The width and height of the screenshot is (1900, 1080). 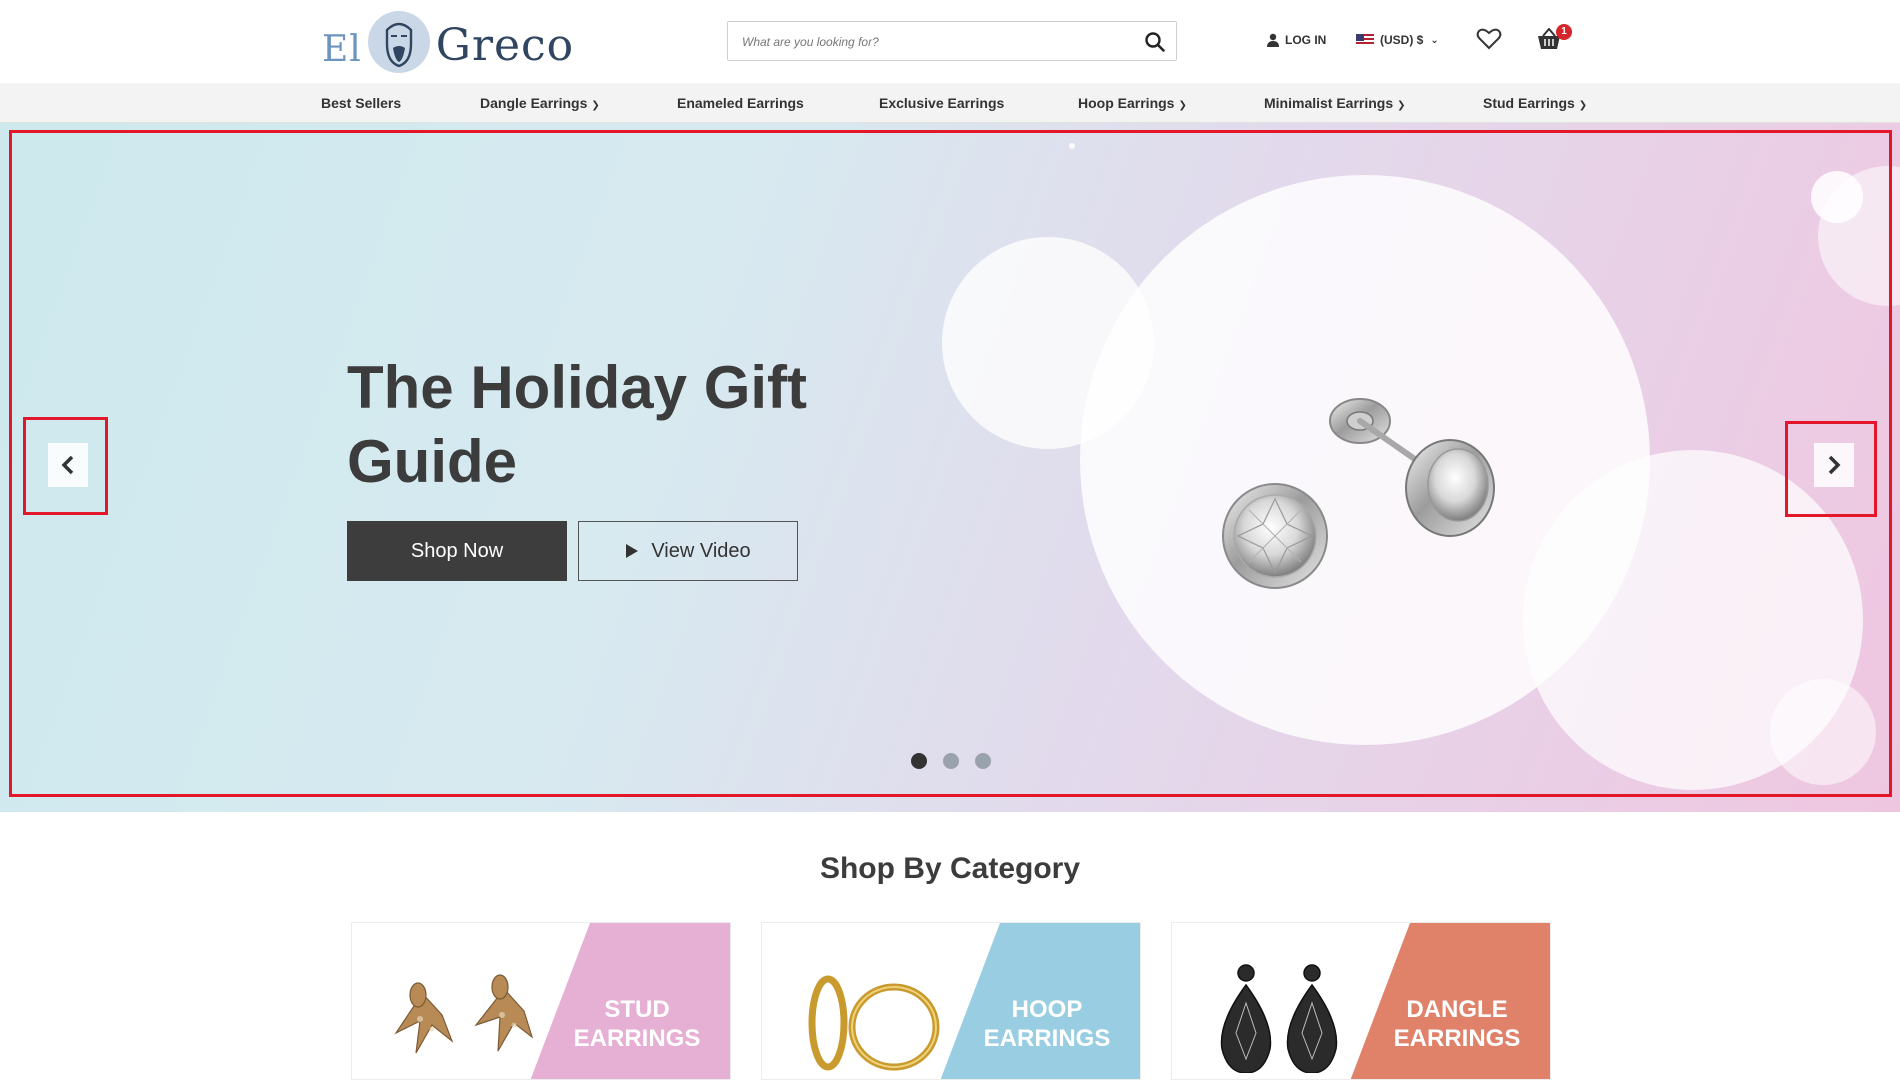 I want to click on hero-title: The Holiday Gift Guide, so click(x=577, y=424).